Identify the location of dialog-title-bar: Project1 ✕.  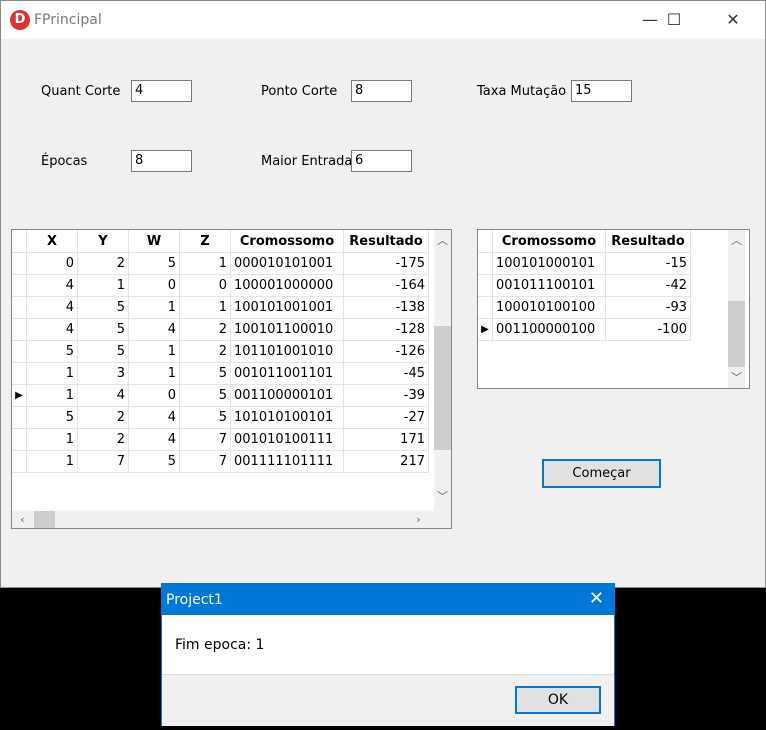
(388, 599).